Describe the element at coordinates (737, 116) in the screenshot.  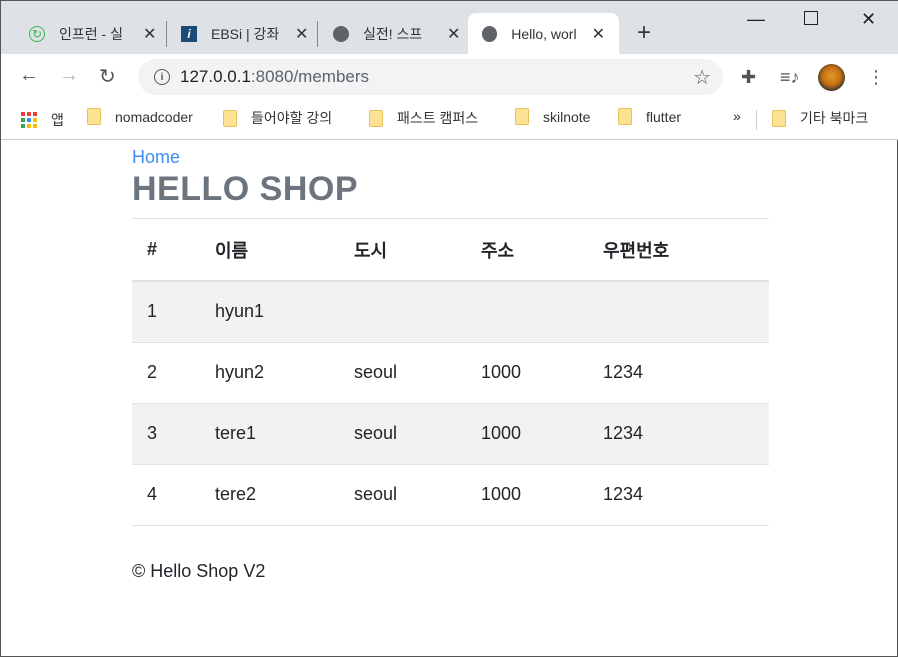
I see `bookmarks-overflow-button: »` at that location.